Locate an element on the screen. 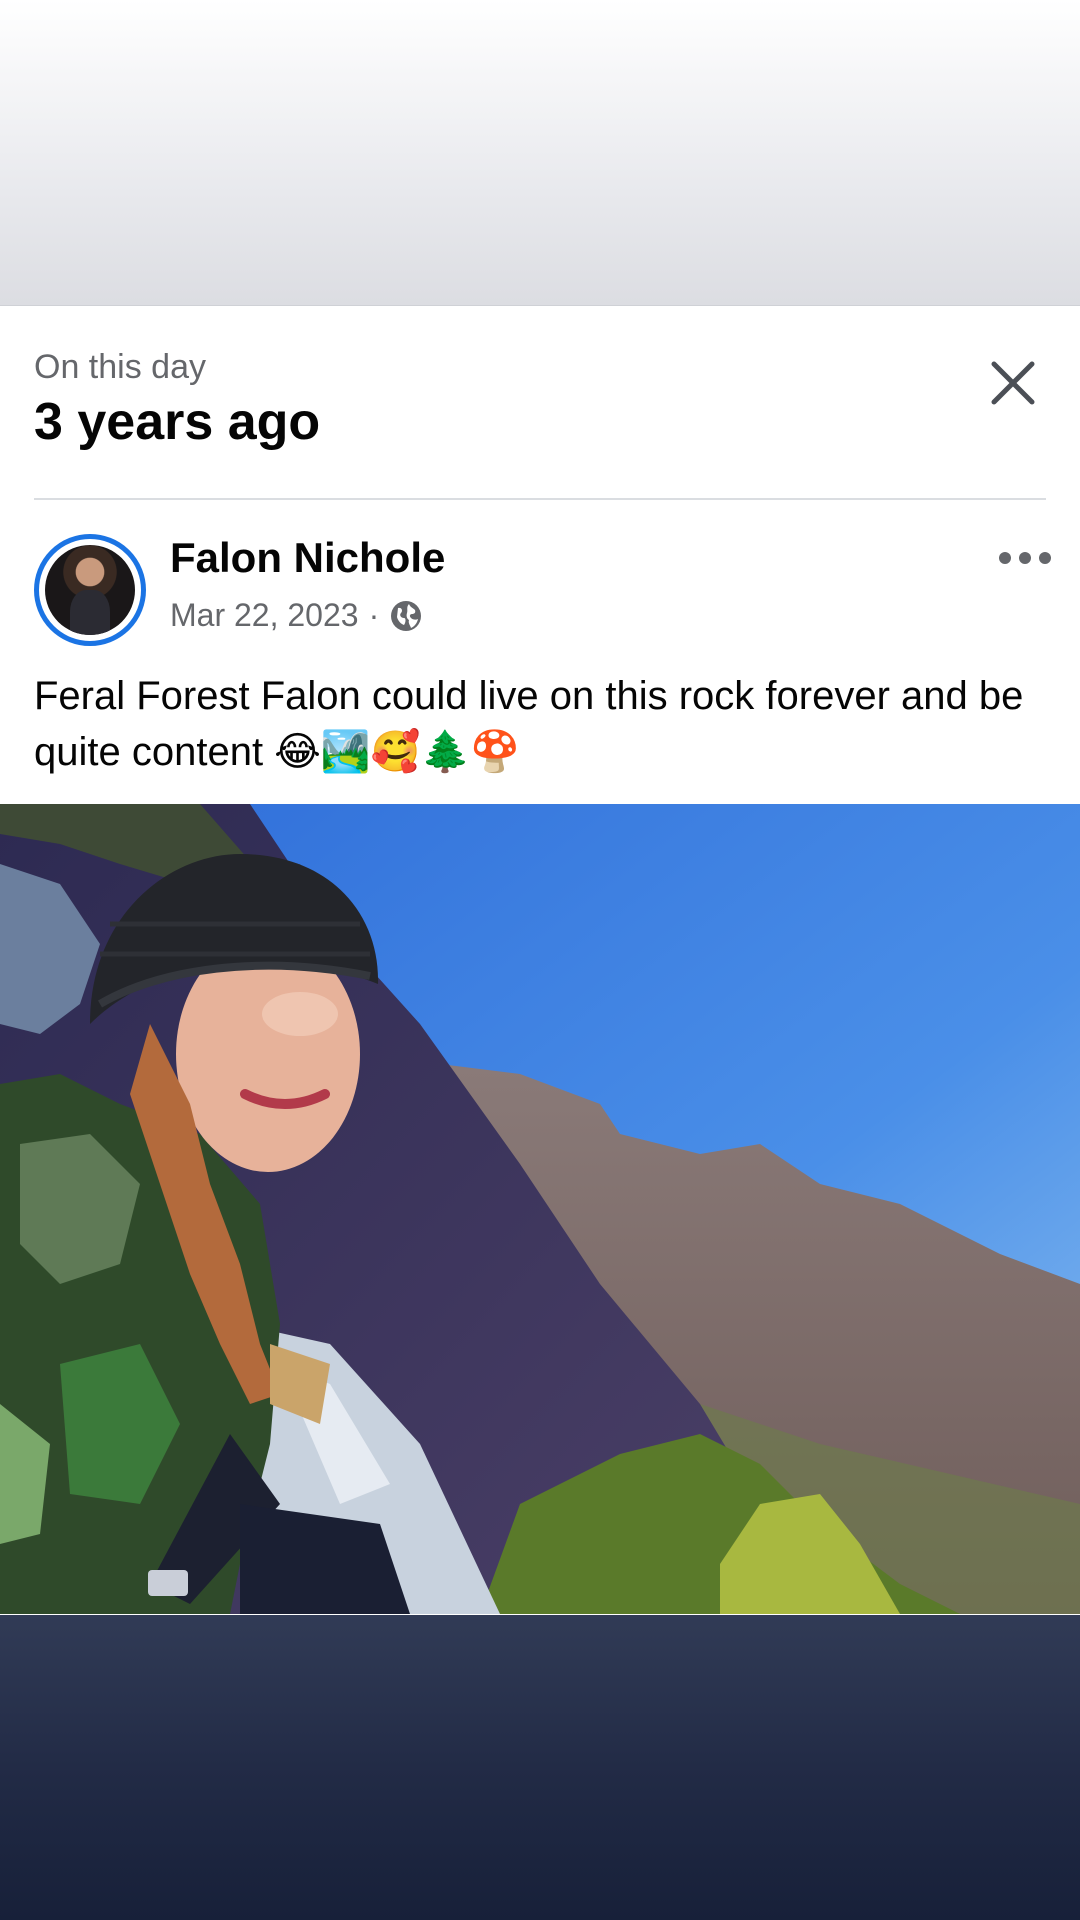 This screenshot has height=1920, width=1080. close-button is located at coordinates (1013, 383).